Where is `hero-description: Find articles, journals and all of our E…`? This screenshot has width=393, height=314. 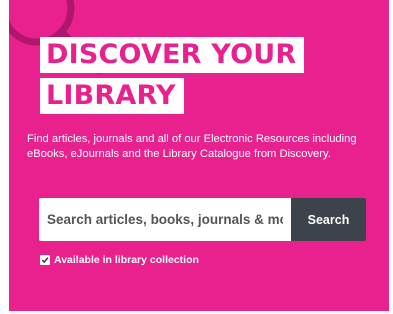
hero-description: Find articles, journals and all of our E… is located at coordinates (192, 146).